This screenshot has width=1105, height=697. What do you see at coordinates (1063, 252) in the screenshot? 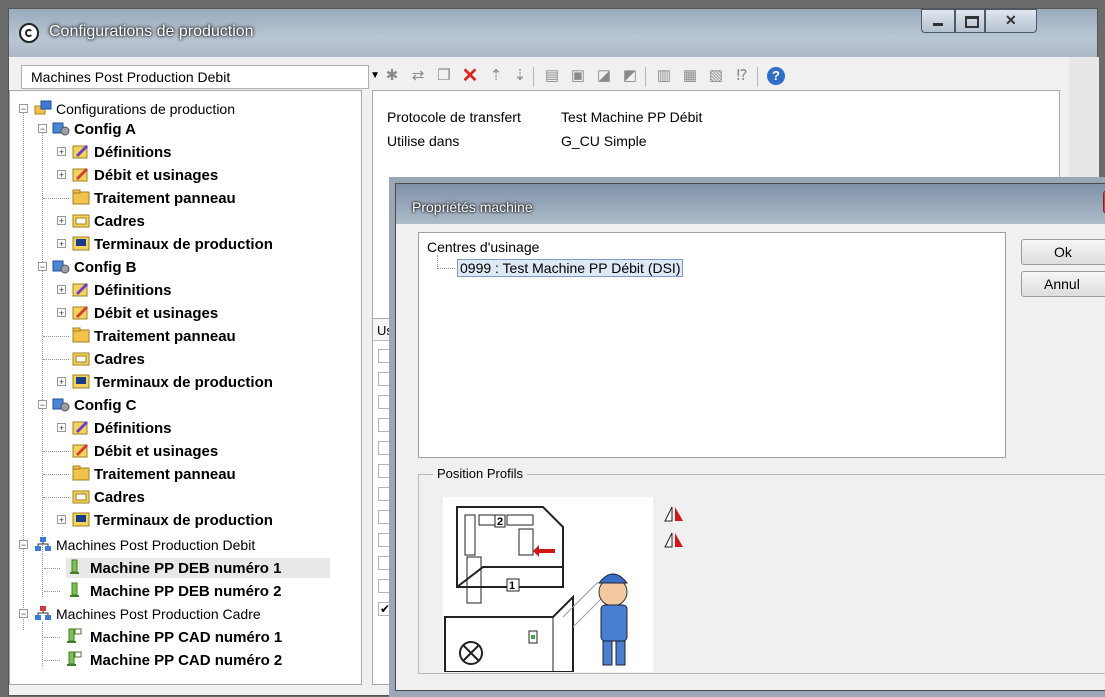
I see `ok-button: Ok` at bounding box center [1063, 252].